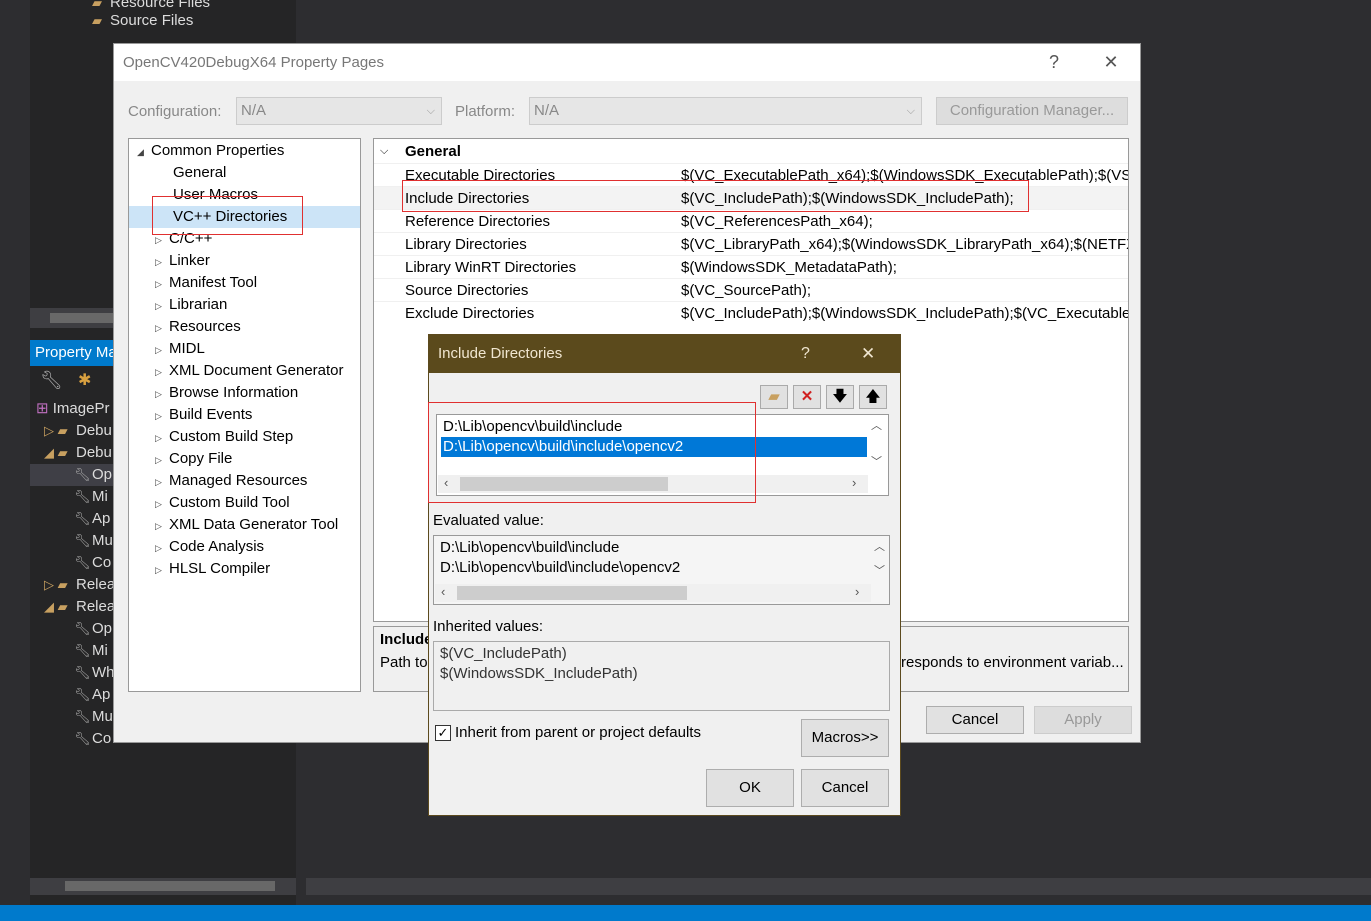 The width and height of the screenshot is (1371, 921). I want to click on tree-item: ▷ Custom Build Step, so click(224, 437).